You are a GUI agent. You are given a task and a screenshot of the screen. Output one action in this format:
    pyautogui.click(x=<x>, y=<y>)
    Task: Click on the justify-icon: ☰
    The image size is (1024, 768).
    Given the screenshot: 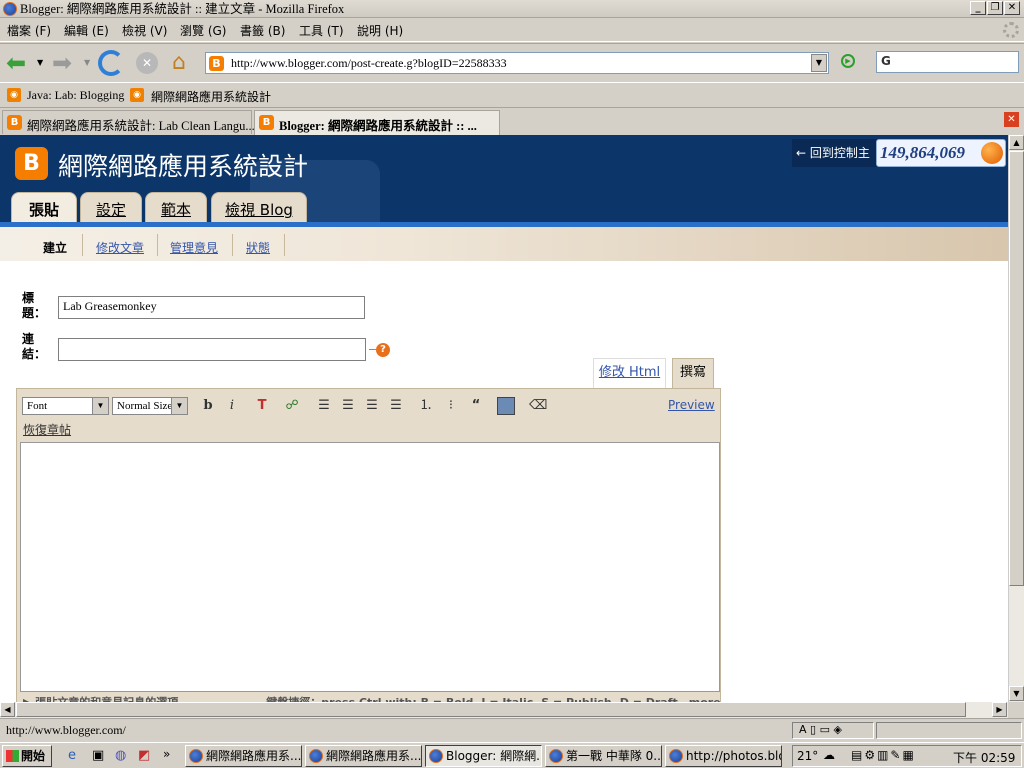 What is the action you would take?
    pyautogui.click(x=396, y=406)
    